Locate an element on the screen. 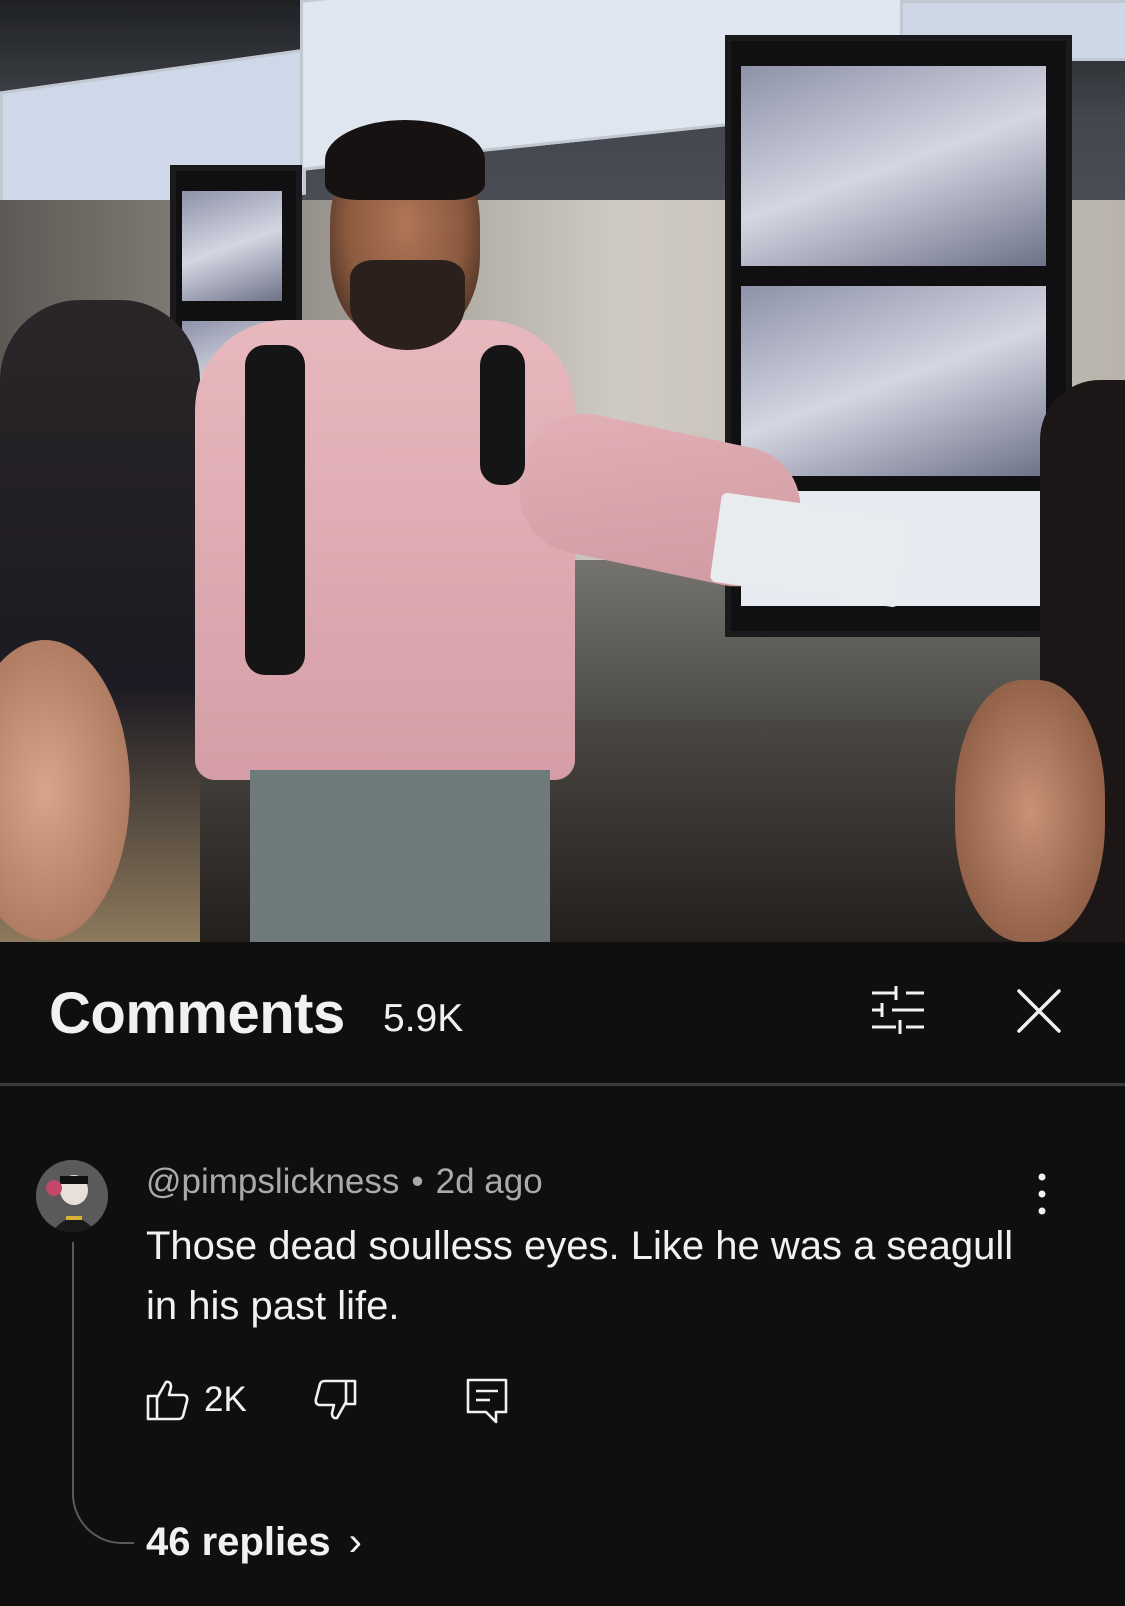 The width and height of the screenshot is (1125, 1606). comments-count: 5.9K is located at coordinates (423, 1018).